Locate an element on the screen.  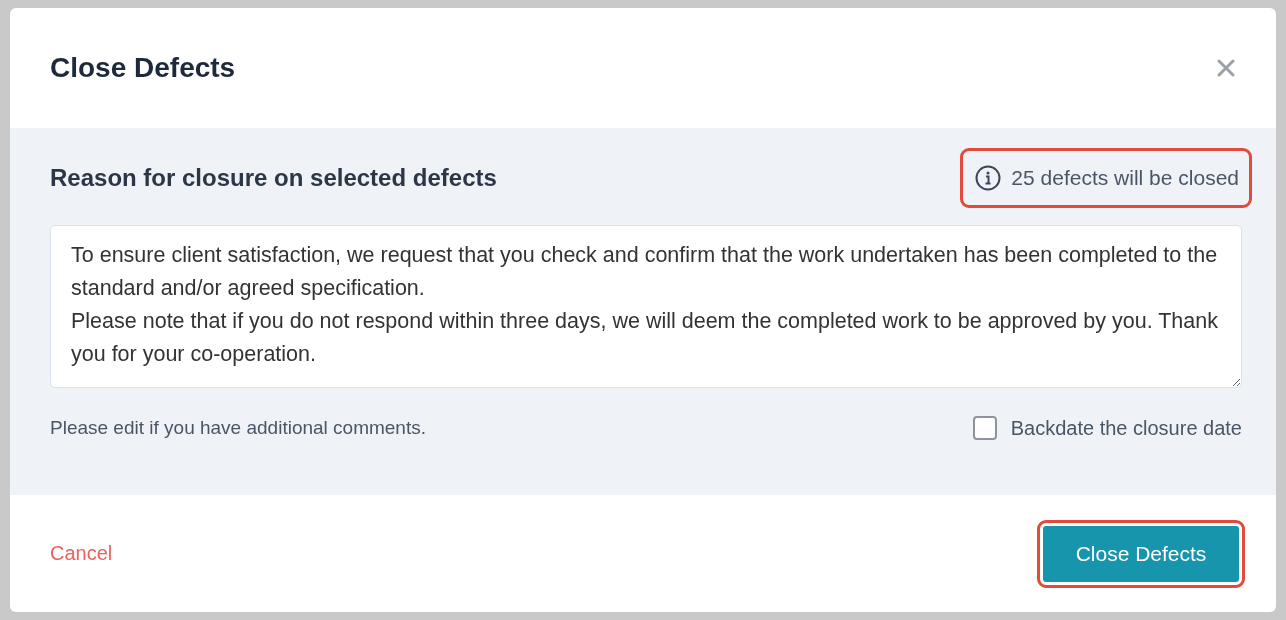
defect-count-notice: 25 defects will be closed is located at coordinates (1125, 178).